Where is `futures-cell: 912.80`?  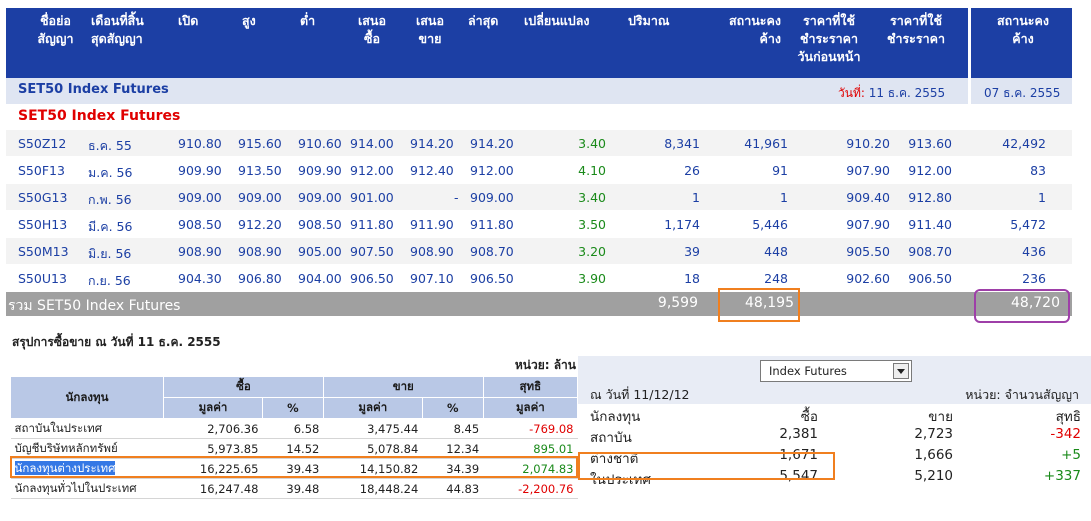
futures-cell: 912.80 is located at coordinates (930, 197).